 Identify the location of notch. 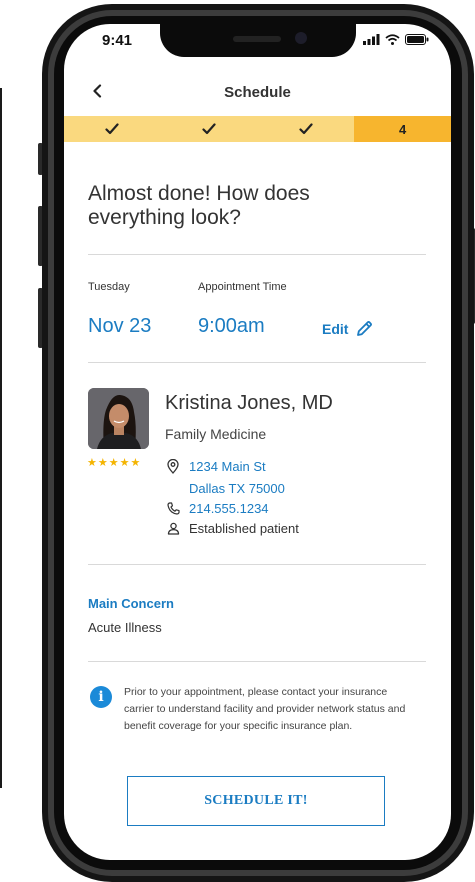
(258, 40).